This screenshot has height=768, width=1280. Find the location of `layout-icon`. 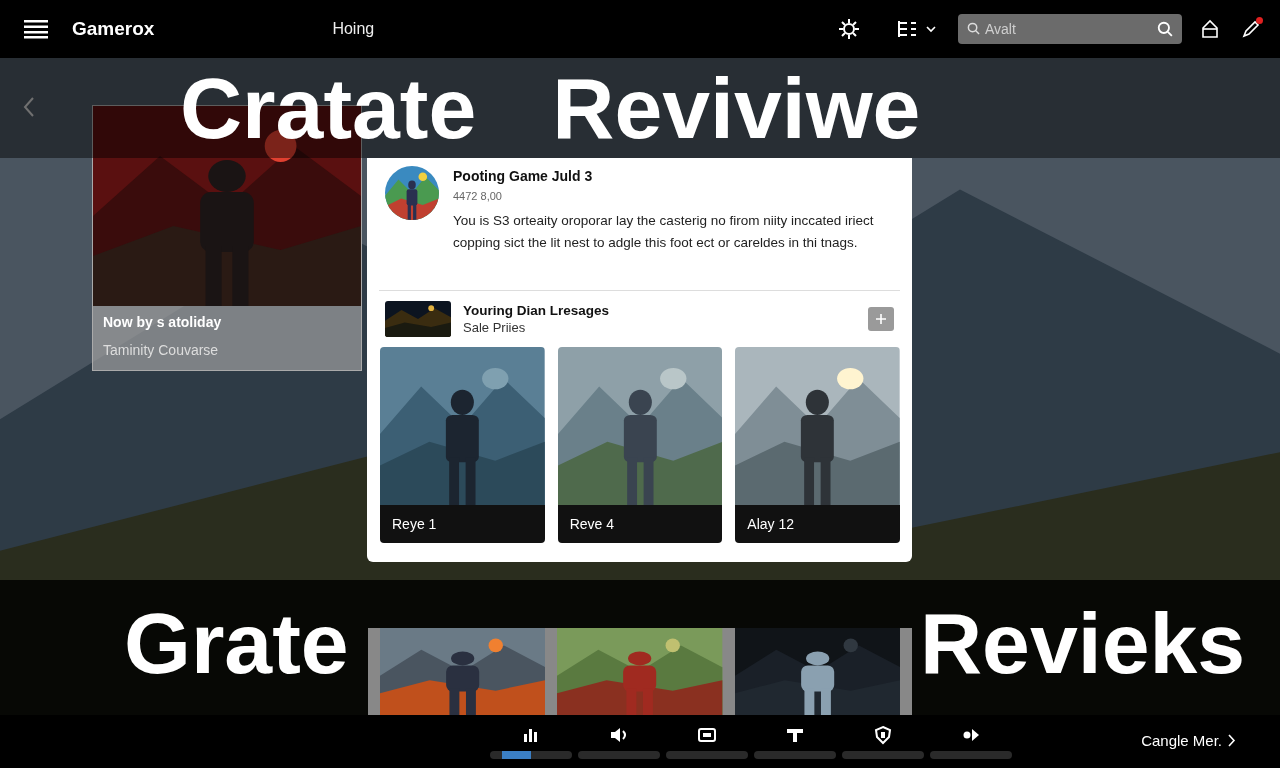

layout-icon is located at coordinates (907, 29).